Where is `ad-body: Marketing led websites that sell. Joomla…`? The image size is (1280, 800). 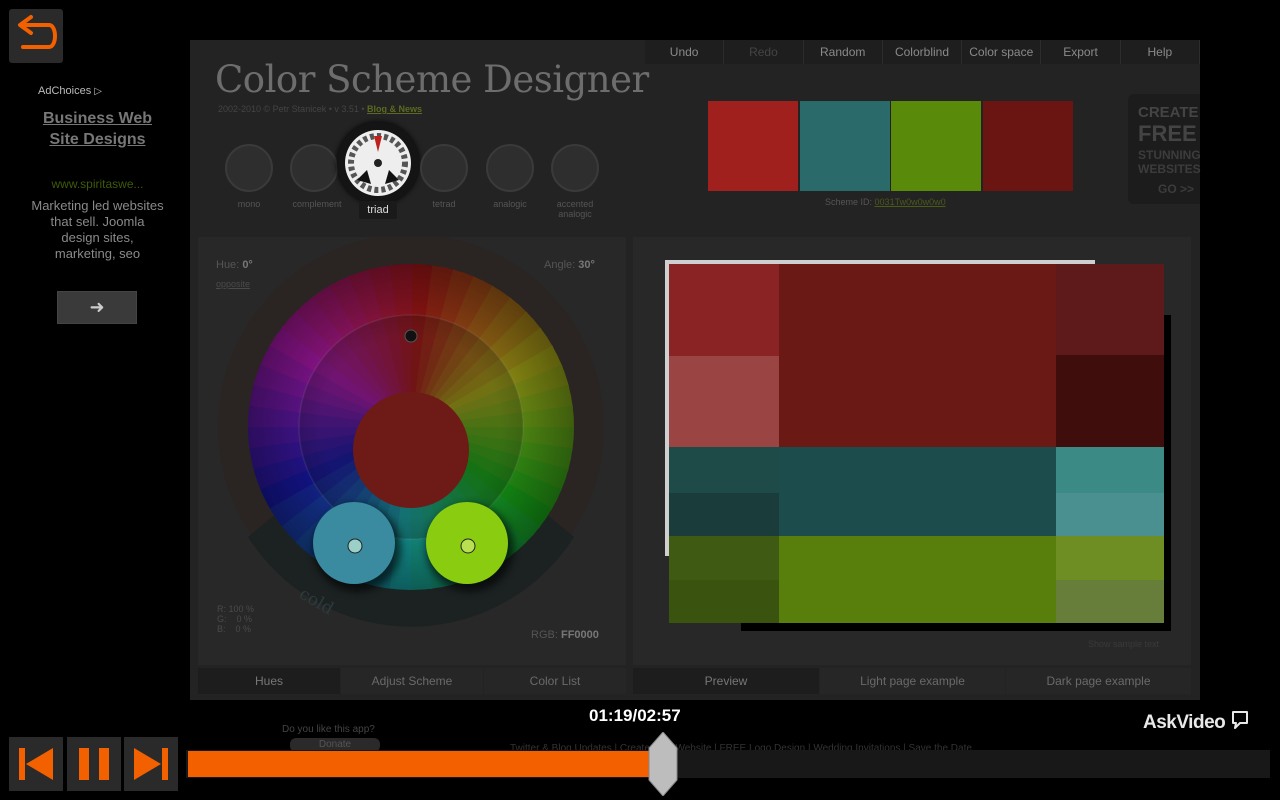 ad-body: Marketing led websites that sell. Joomla… is located at coordinates (97, 229).